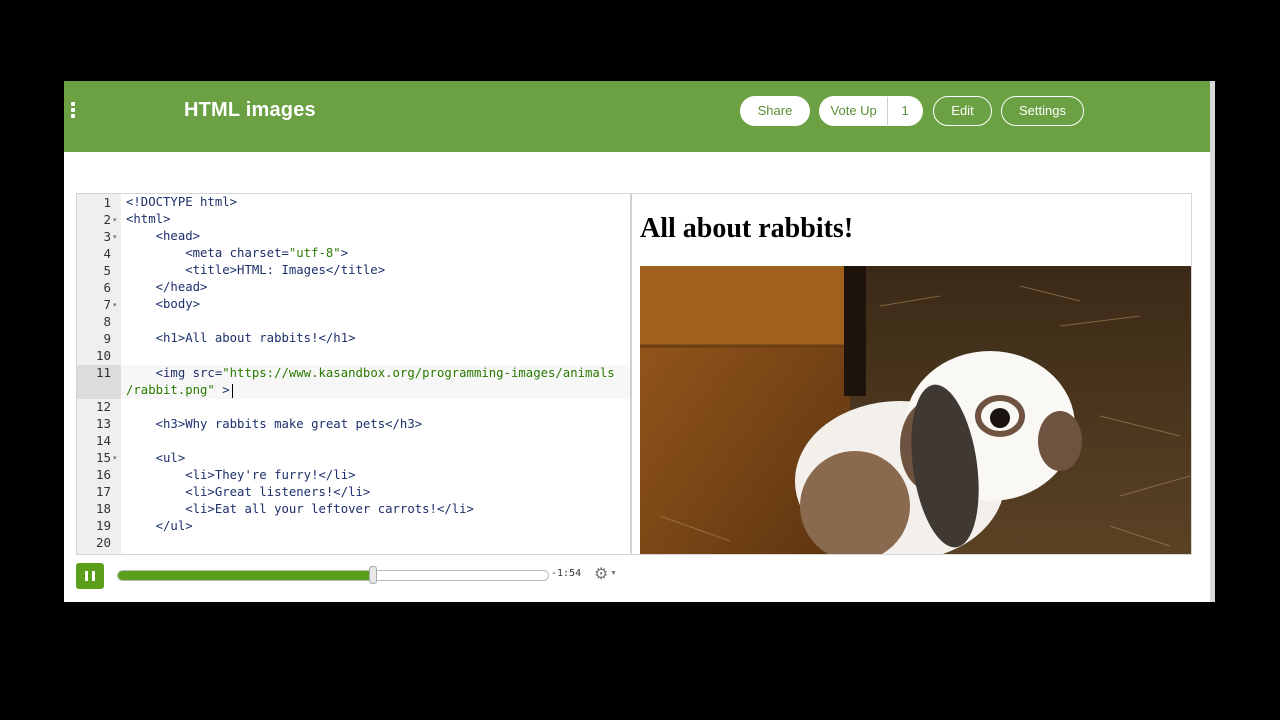  Describe the element at coordinates (103, 542) in the screenshot. I see `line-number: 20` at that location.